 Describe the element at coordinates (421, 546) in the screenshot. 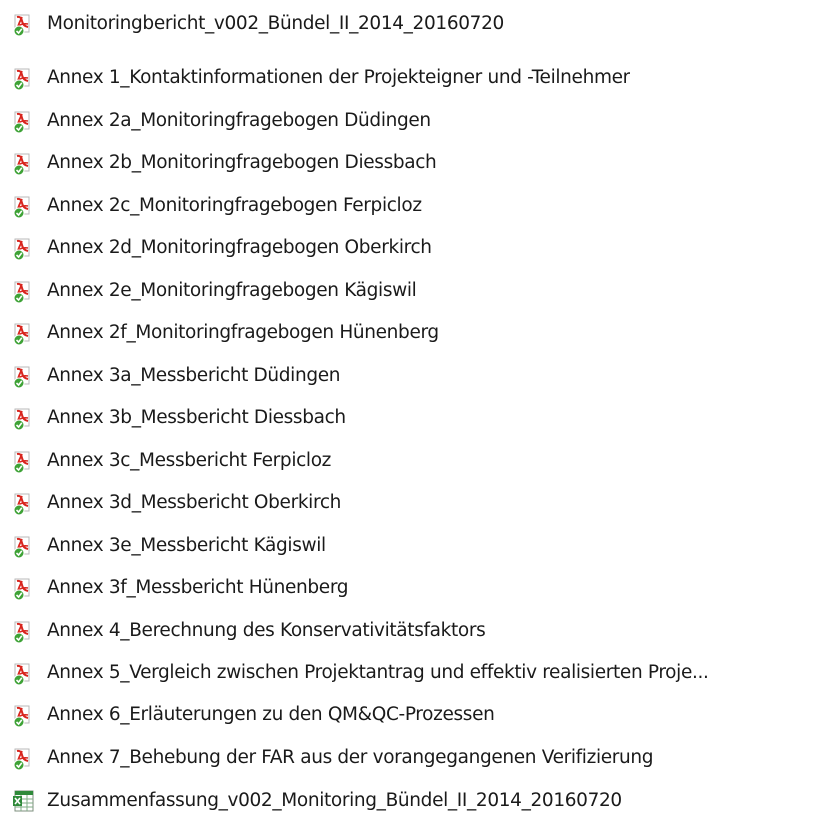

I see `file-item: Annex 3e_Messbericht Kägiswil` at that location.